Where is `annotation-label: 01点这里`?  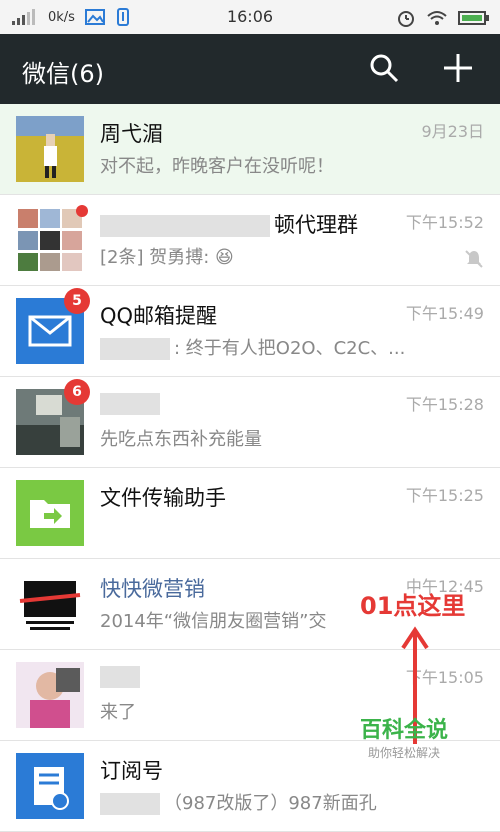 annotation-label: 01点这里 is located at coordinates (413, 606).